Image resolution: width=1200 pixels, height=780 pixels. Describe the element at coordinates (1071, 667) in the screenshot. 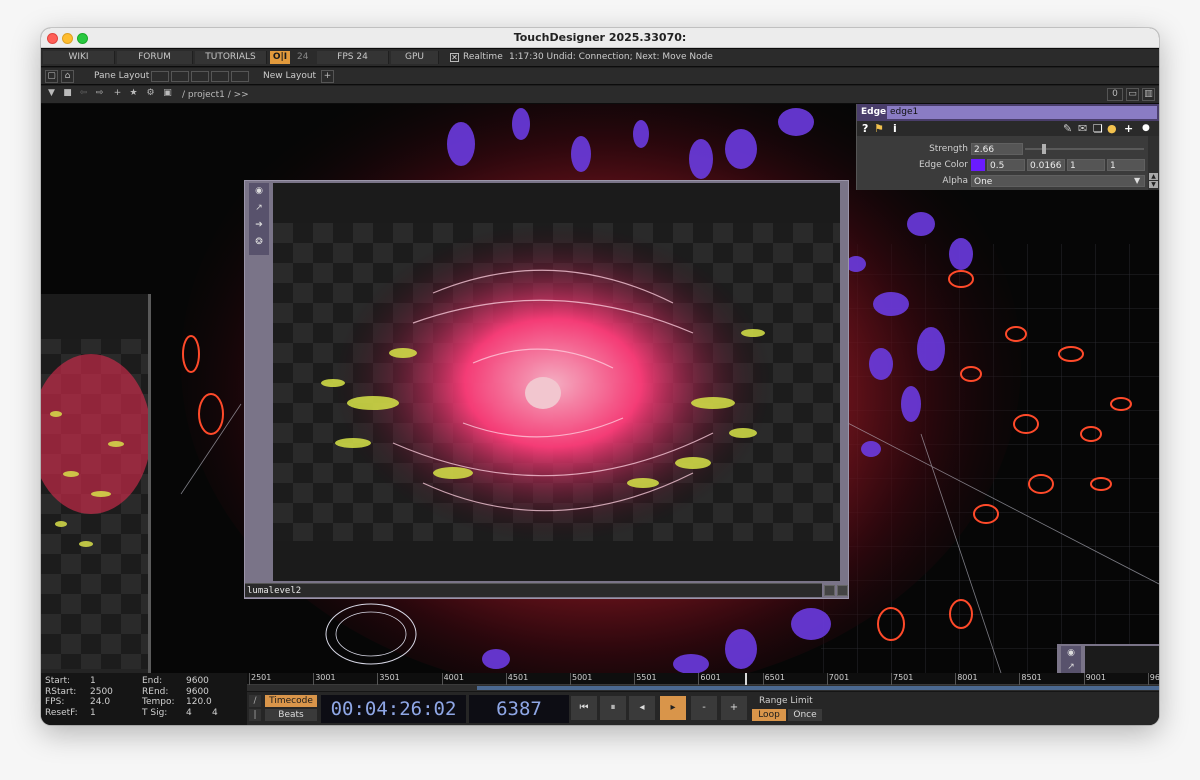

I see `node-bypass-icon: ↗` at that location.